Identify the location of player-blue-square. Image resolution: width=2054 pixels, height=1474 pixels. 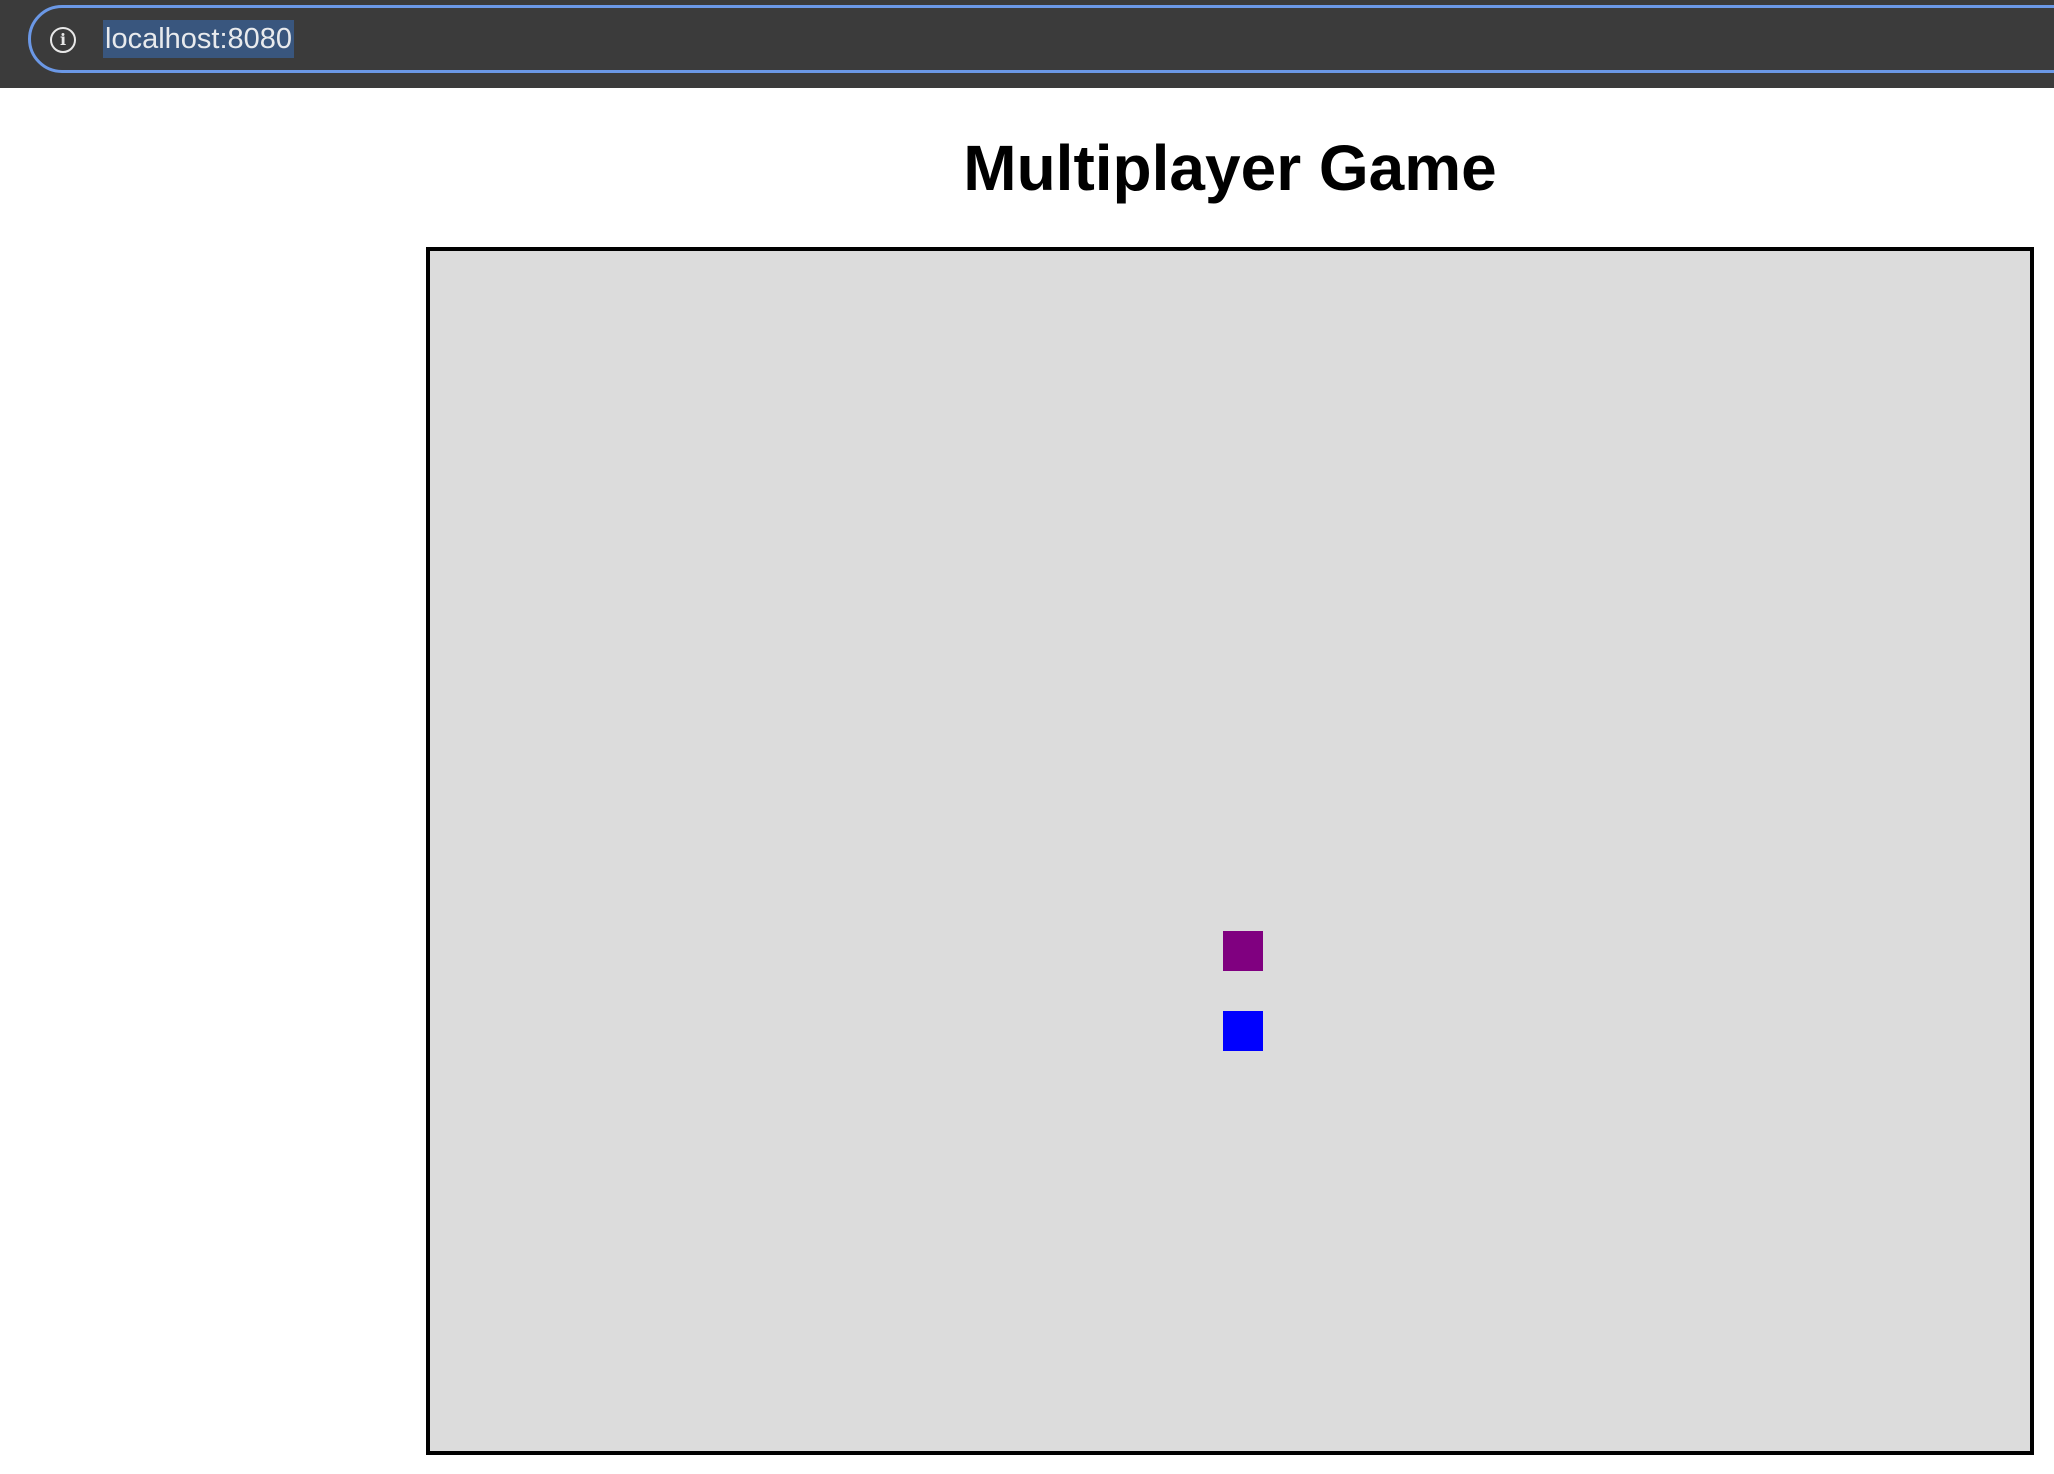
(1243, 1031).